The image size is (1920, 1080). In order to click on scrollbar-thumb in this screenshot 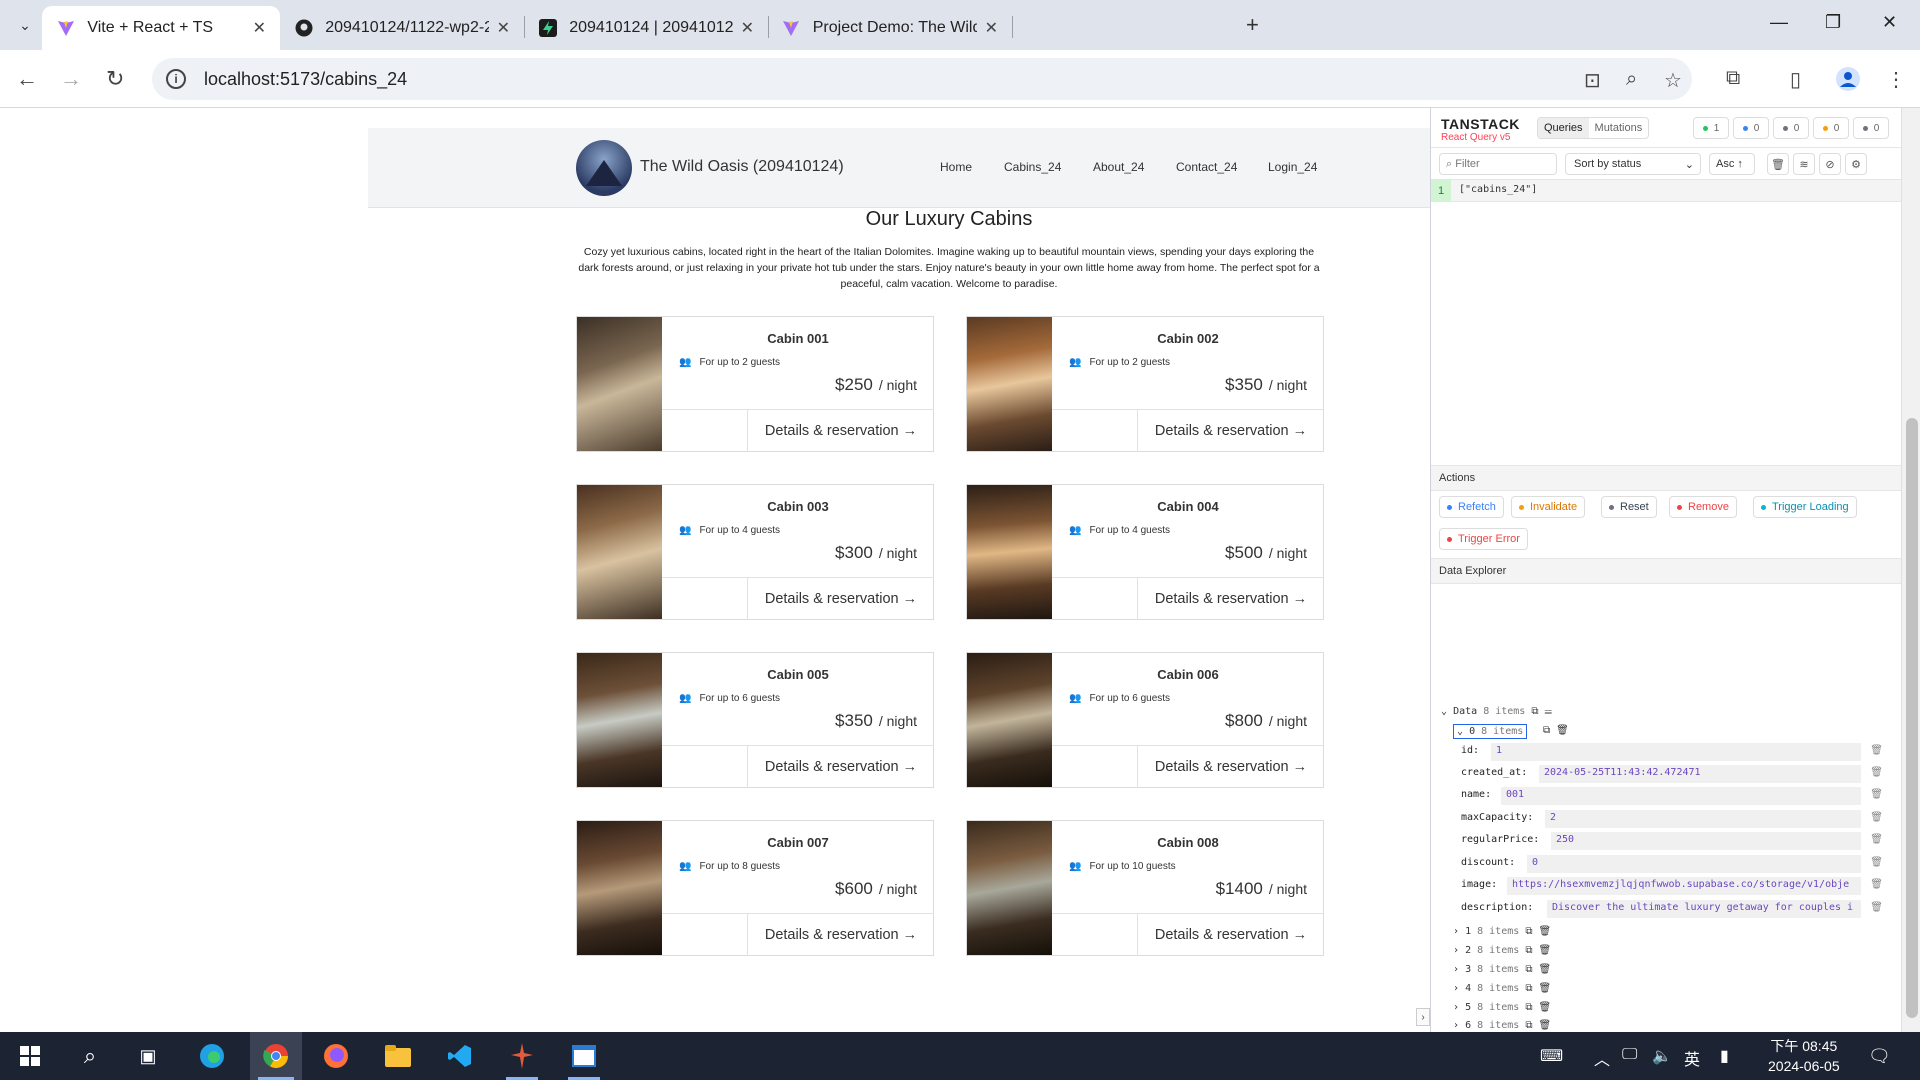, I will do `click(1912, 718)`.